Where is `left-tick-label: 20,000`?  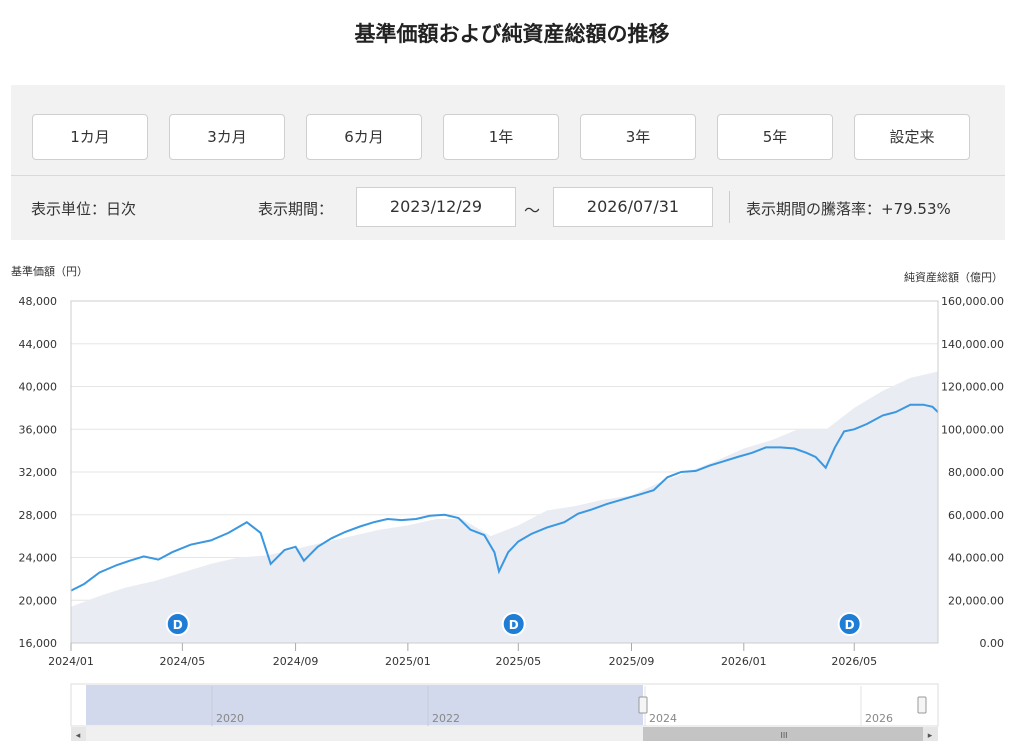 left-tick-label: 20,000 is located at coordinates (38, 600).